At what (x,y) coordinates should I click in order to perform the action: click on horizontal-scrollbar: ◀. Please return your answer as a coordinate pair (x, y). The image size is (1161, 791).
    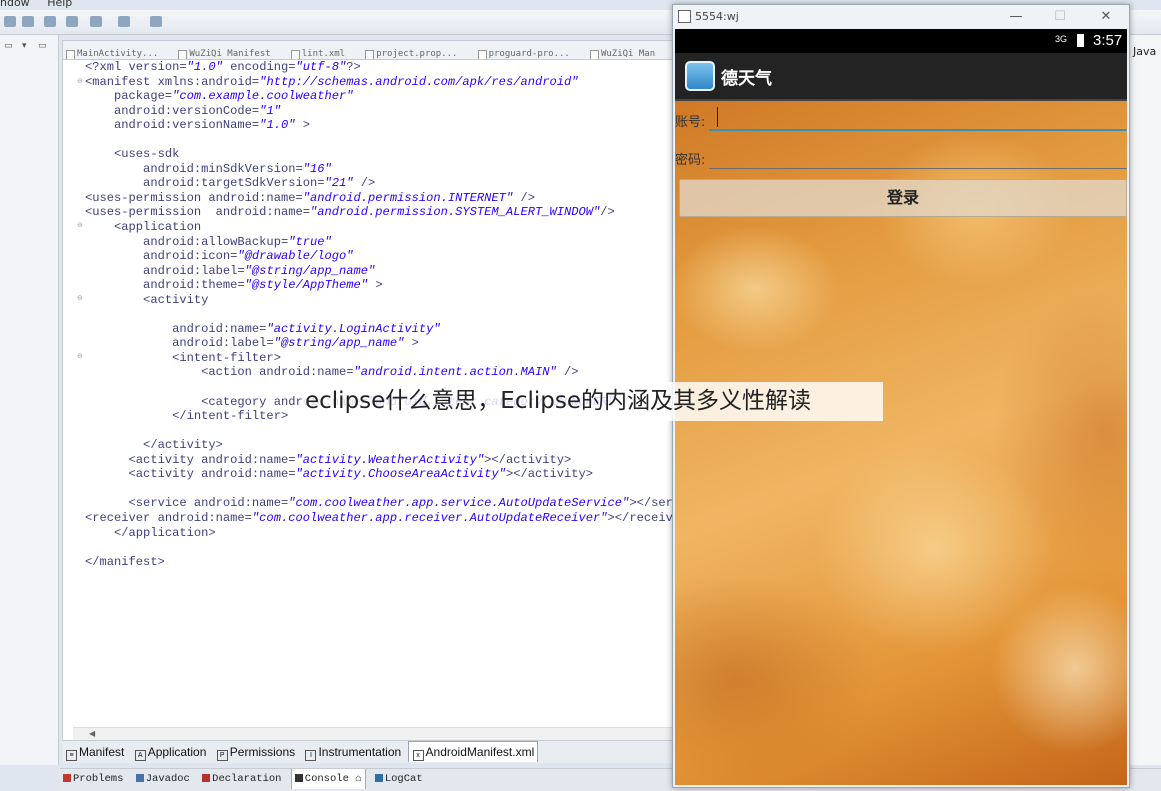
    Looking at the image, I should click on (373, 733).